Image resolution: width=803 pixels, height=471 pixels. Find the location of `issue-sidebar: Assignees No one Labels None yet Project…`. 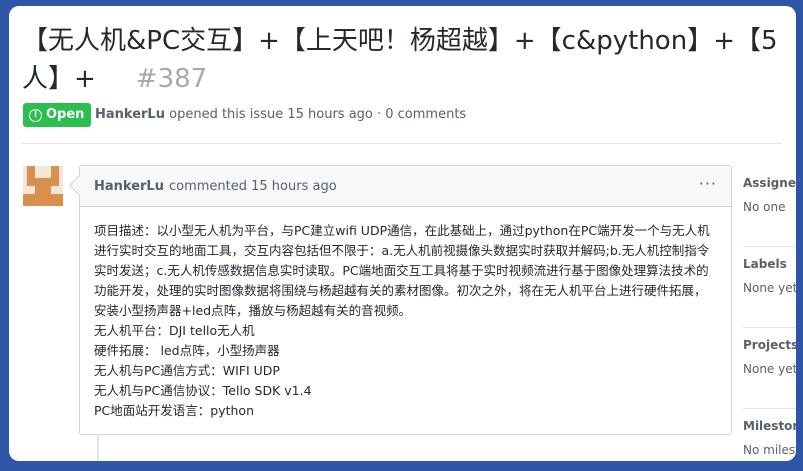

issue-sidebar: Assignees No one Labels None yet Project… is located at coordinates (769, 313).